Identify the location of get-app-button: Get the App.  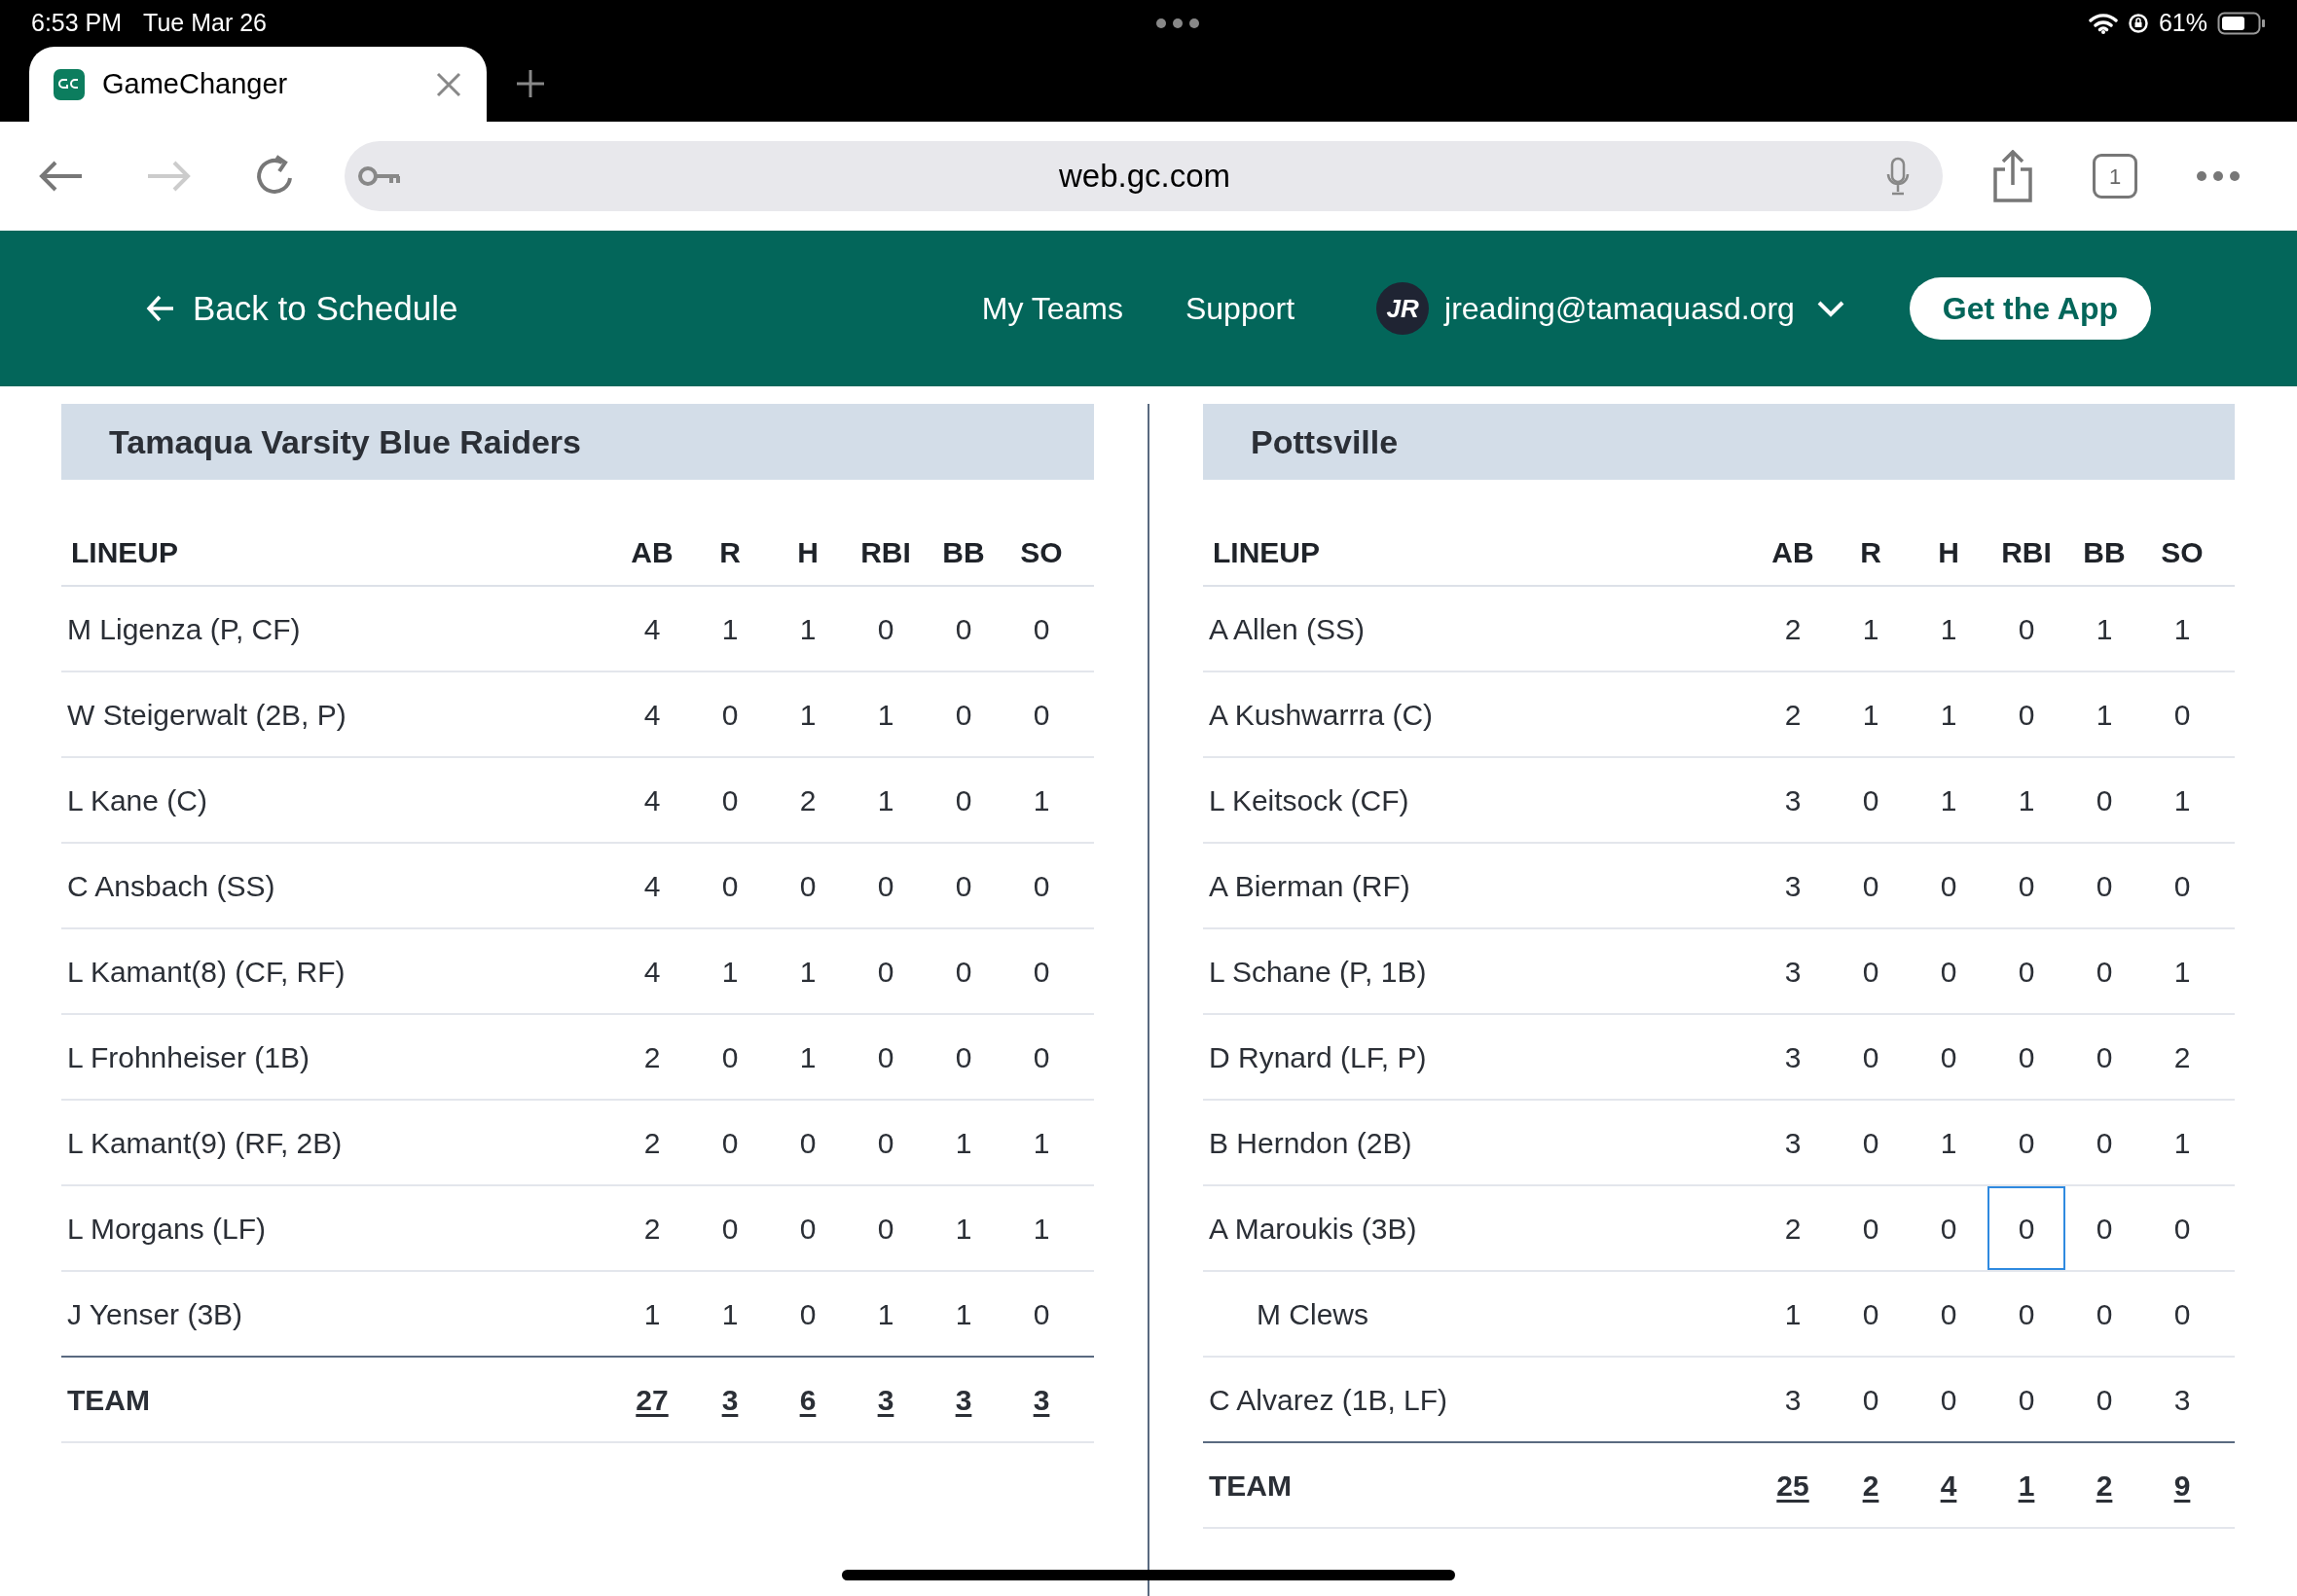
(2030, 309).